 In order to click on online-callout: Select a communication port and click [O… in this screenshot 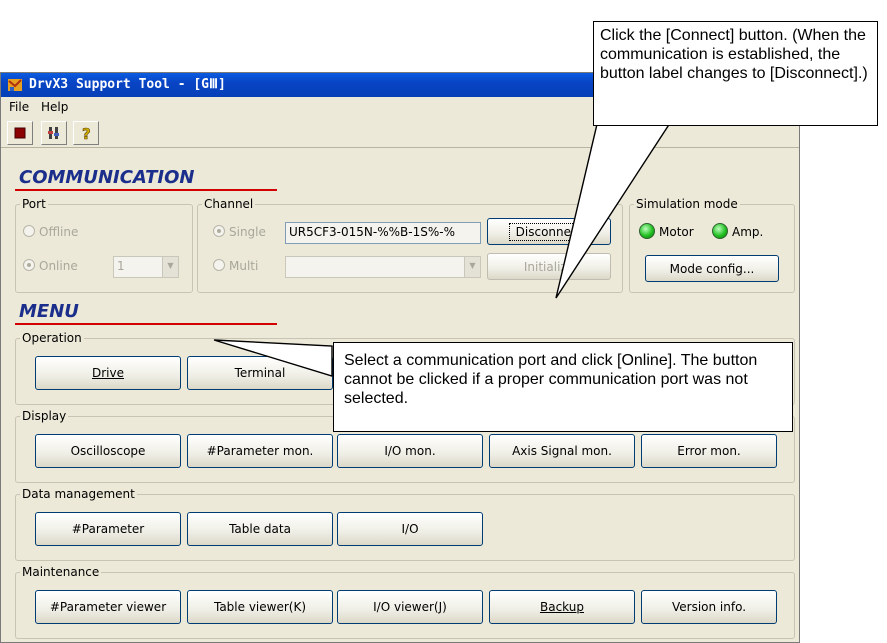, I will do `click(563, 387)`.